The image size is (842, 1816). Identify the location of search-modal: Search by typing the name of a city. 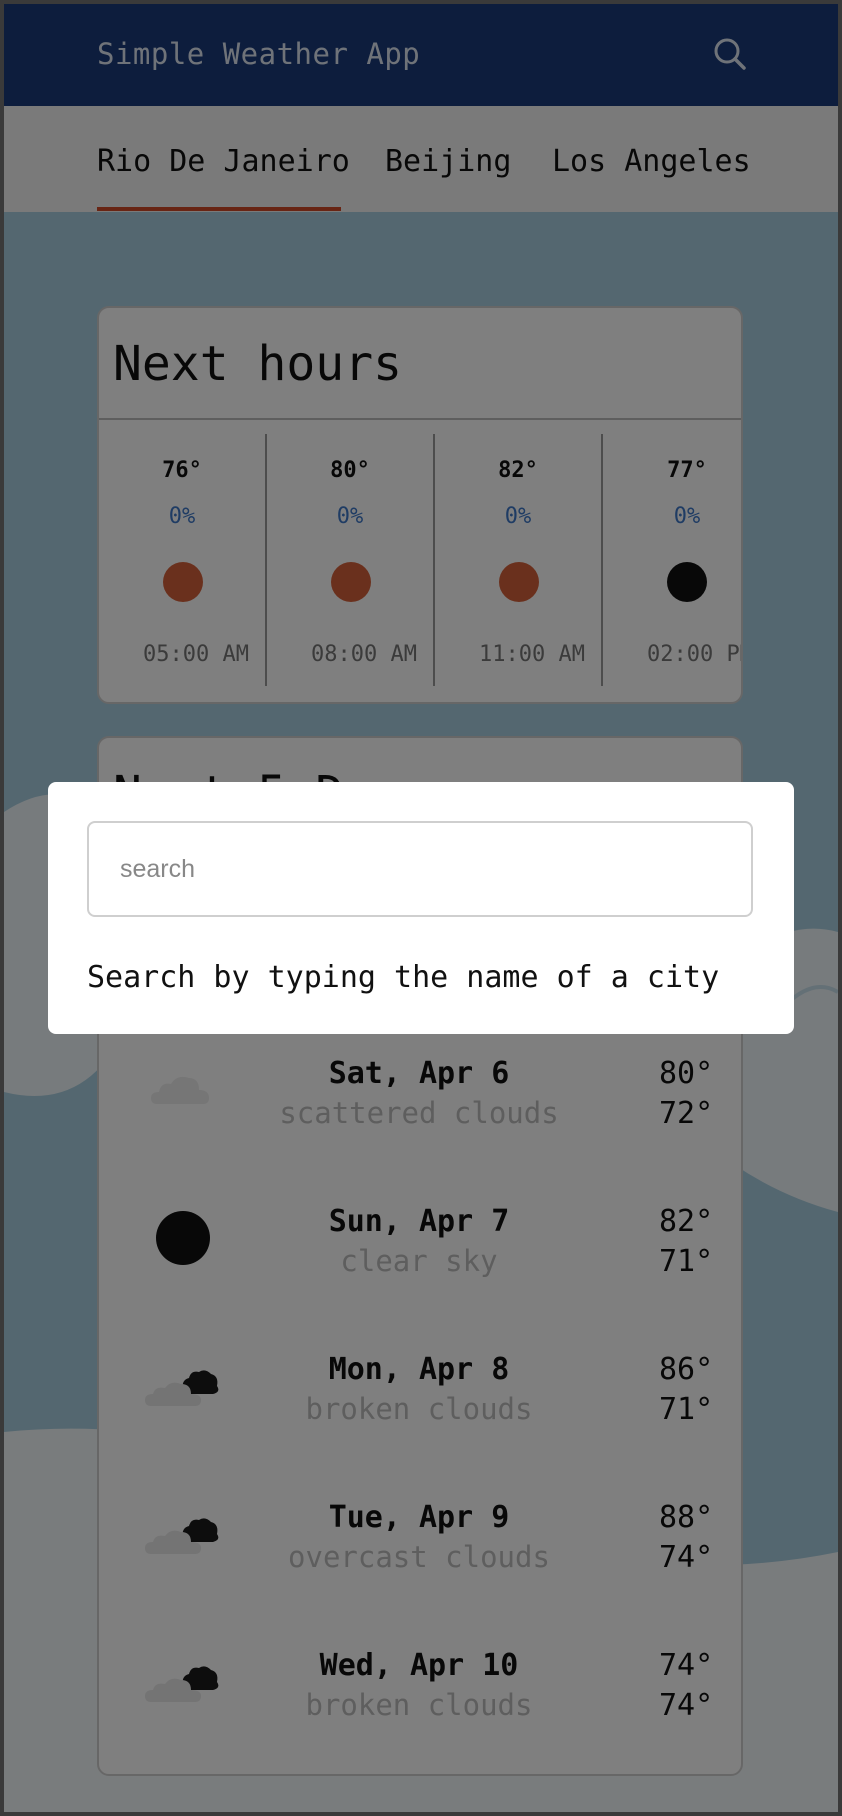
(421, 908).